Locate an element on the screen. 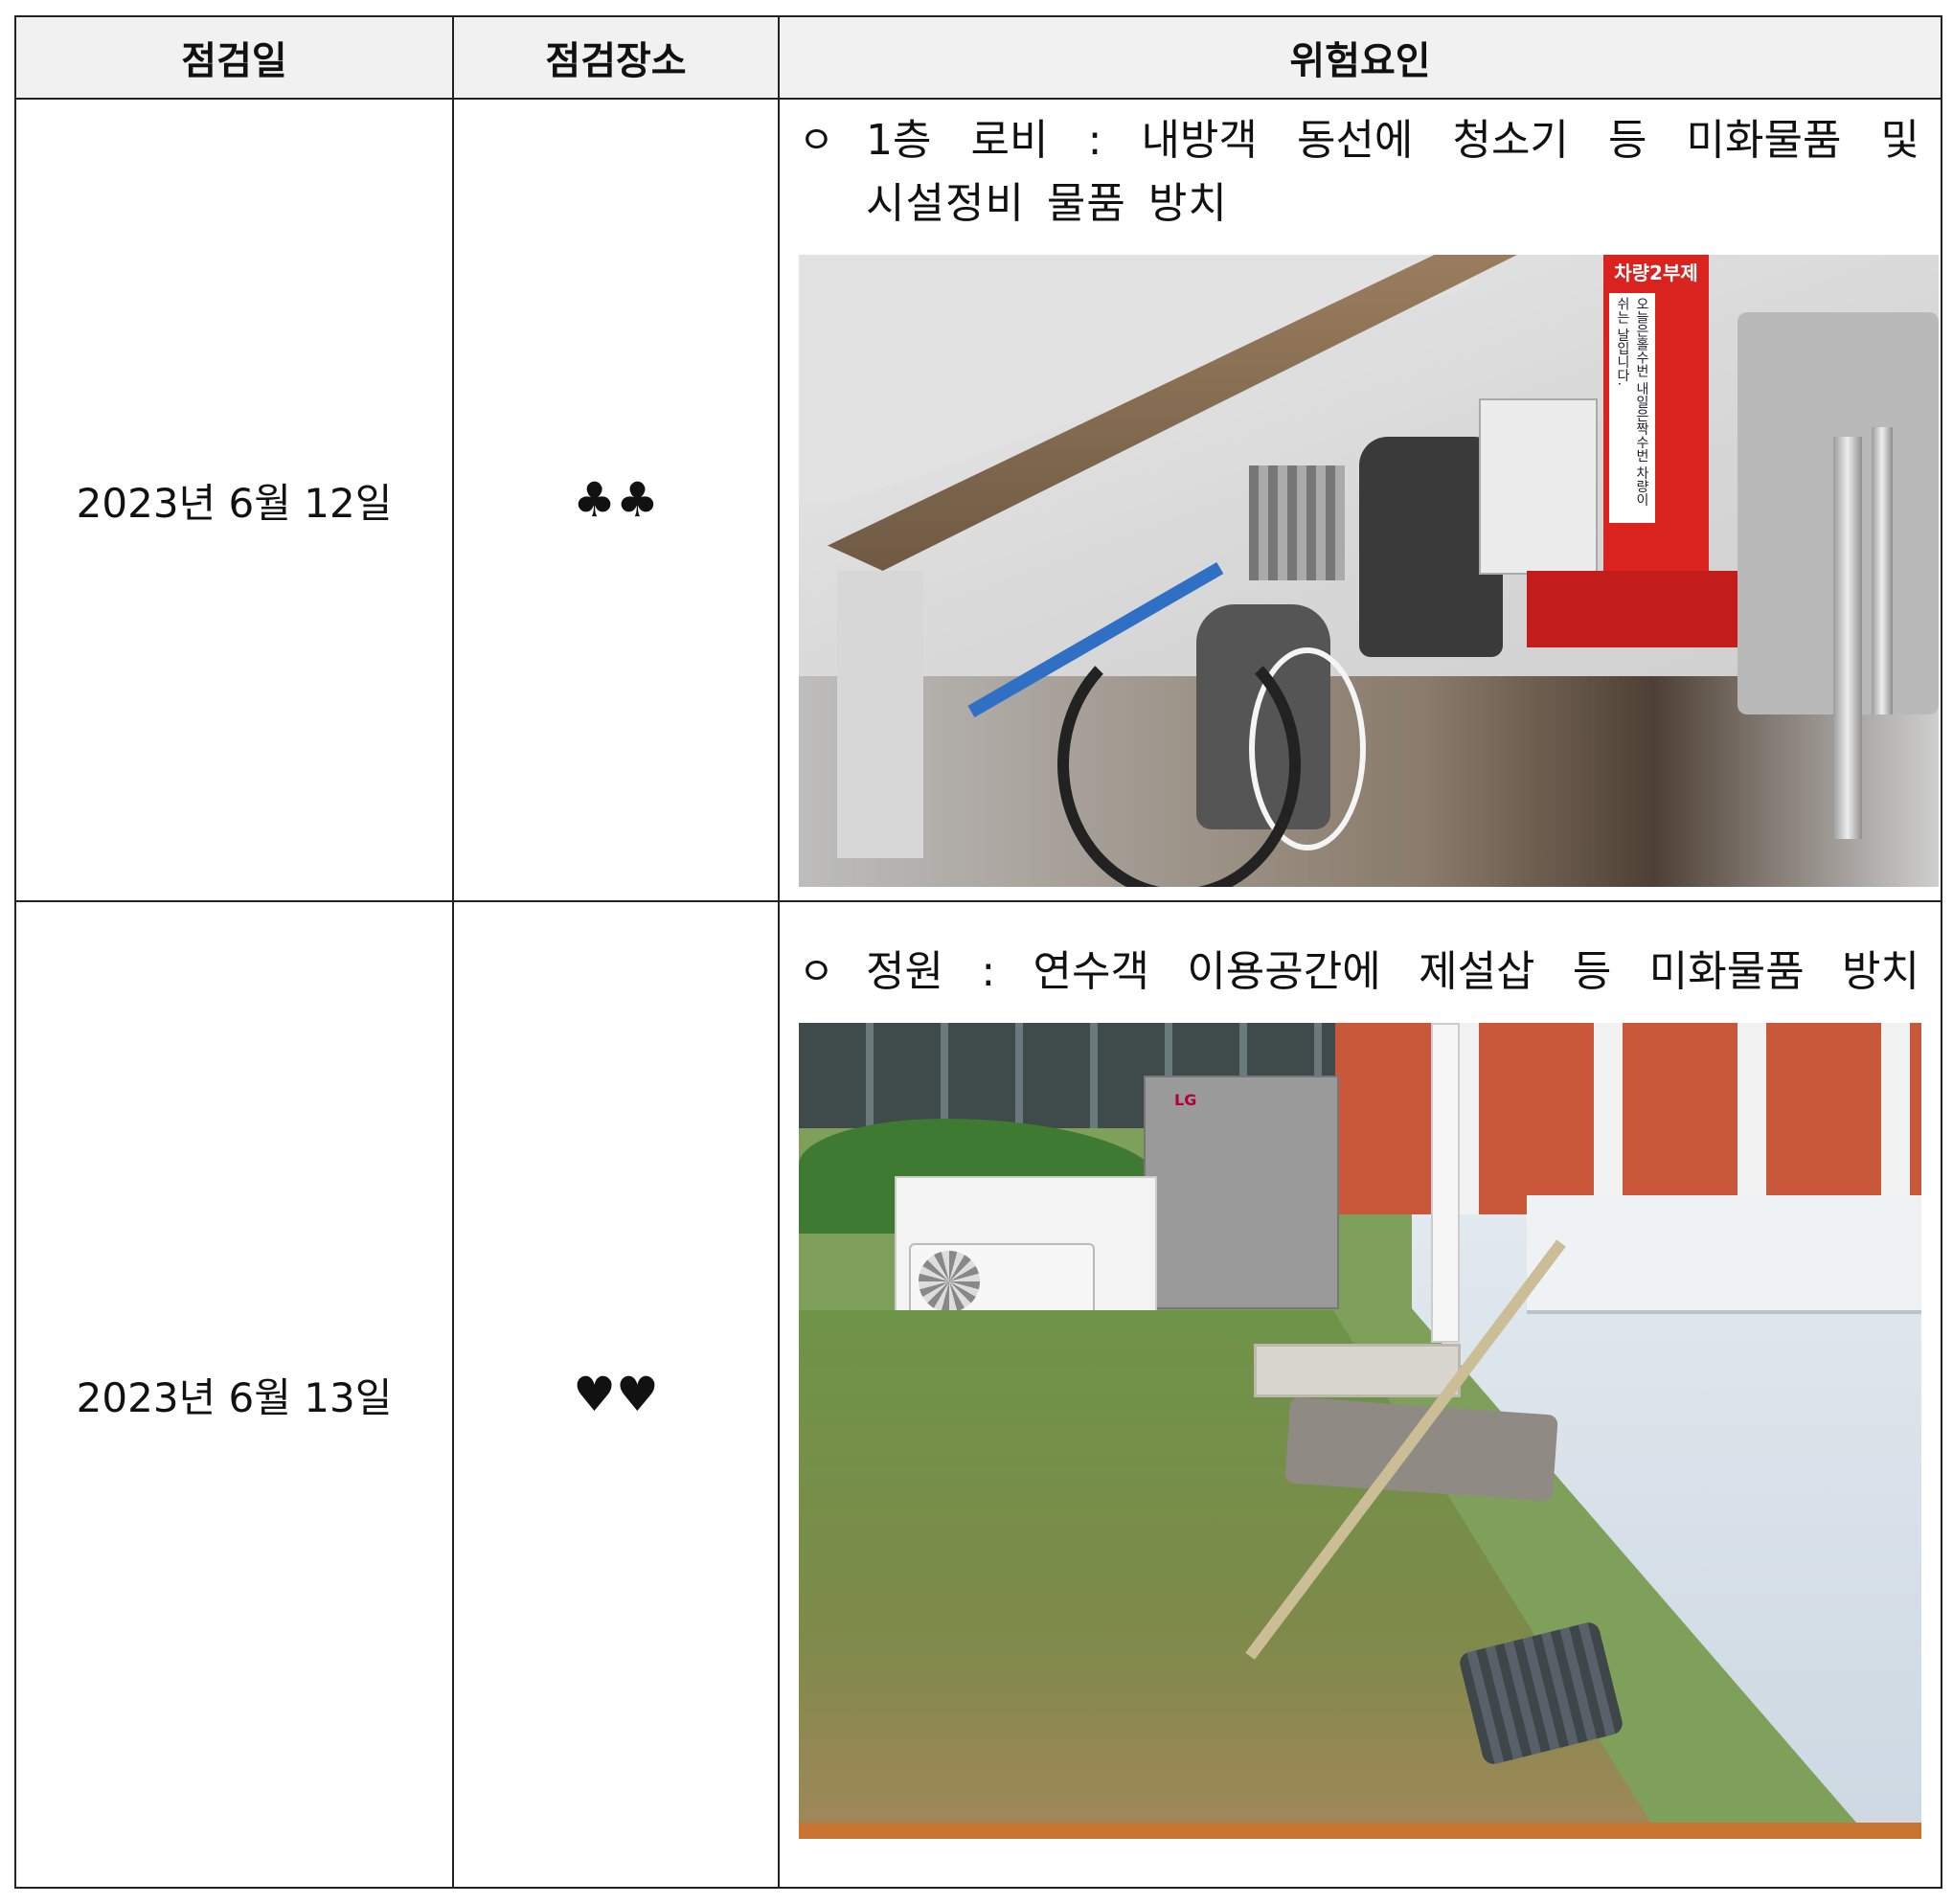 This screenshot has height=1904, width=1953. sign-body: 오늘은홀수번 내일은짝수번 차량이 쉬는 날입니다. is located at coordinates (1632, 408).